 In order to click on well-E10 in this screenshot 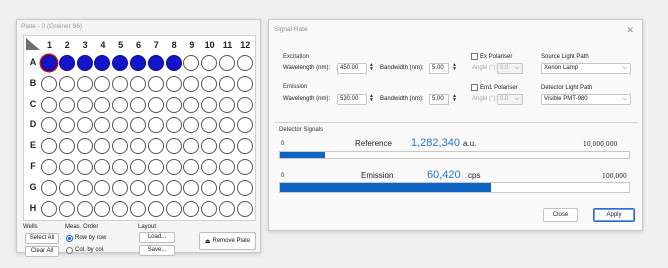, I will do `click(209, 146)`.